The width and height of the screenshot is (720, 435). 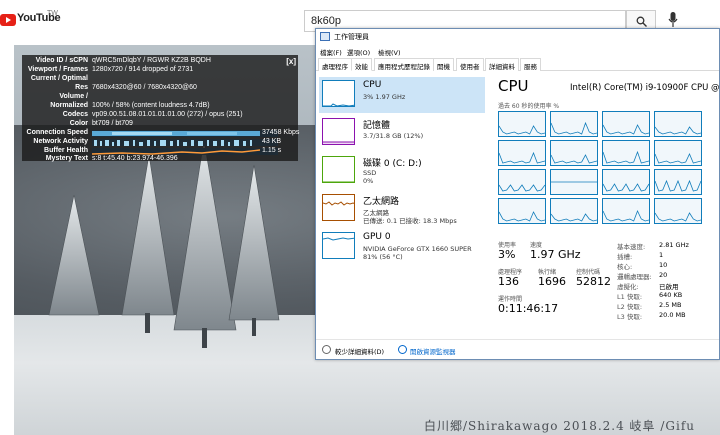 I want to click on stat-value: s:8 t:45.40 b:23.974-46.396, so click(x=135, y=158).